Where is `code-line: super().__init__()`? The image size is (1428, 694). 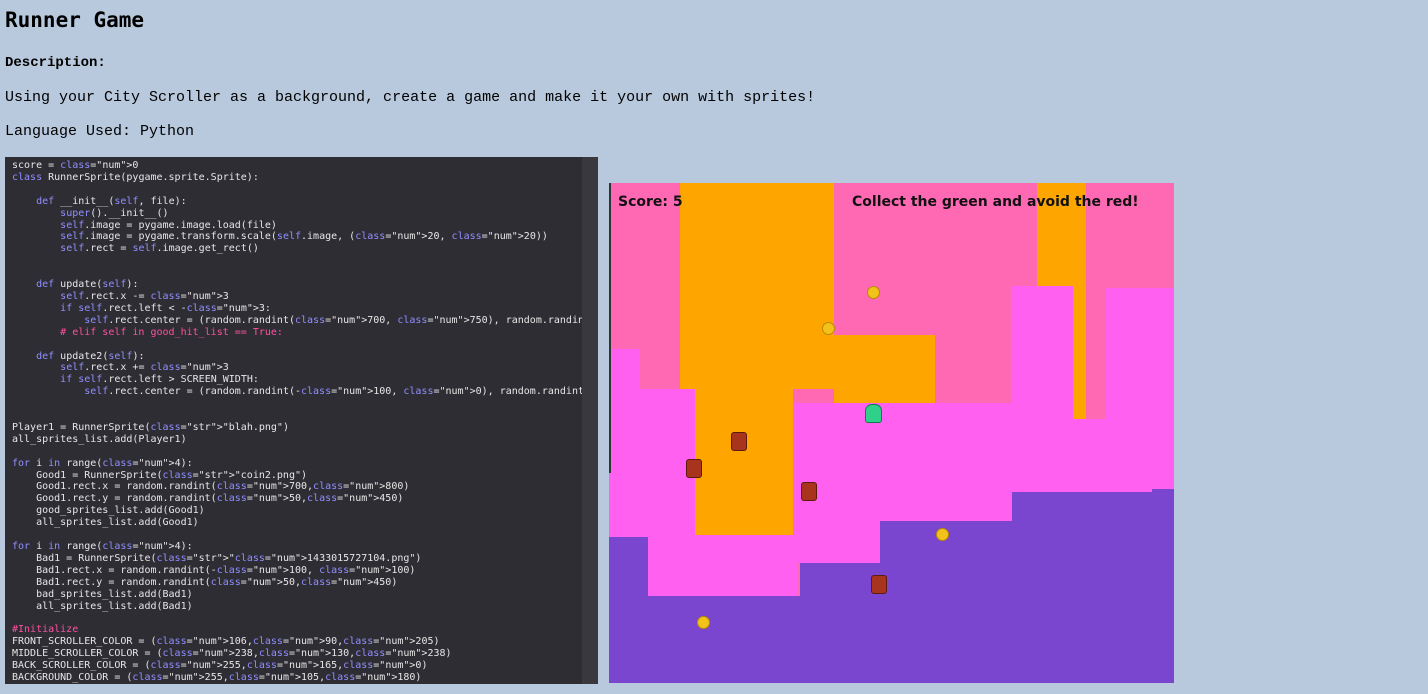 code-line: super().__init__() is located at coordinates (114, 213).